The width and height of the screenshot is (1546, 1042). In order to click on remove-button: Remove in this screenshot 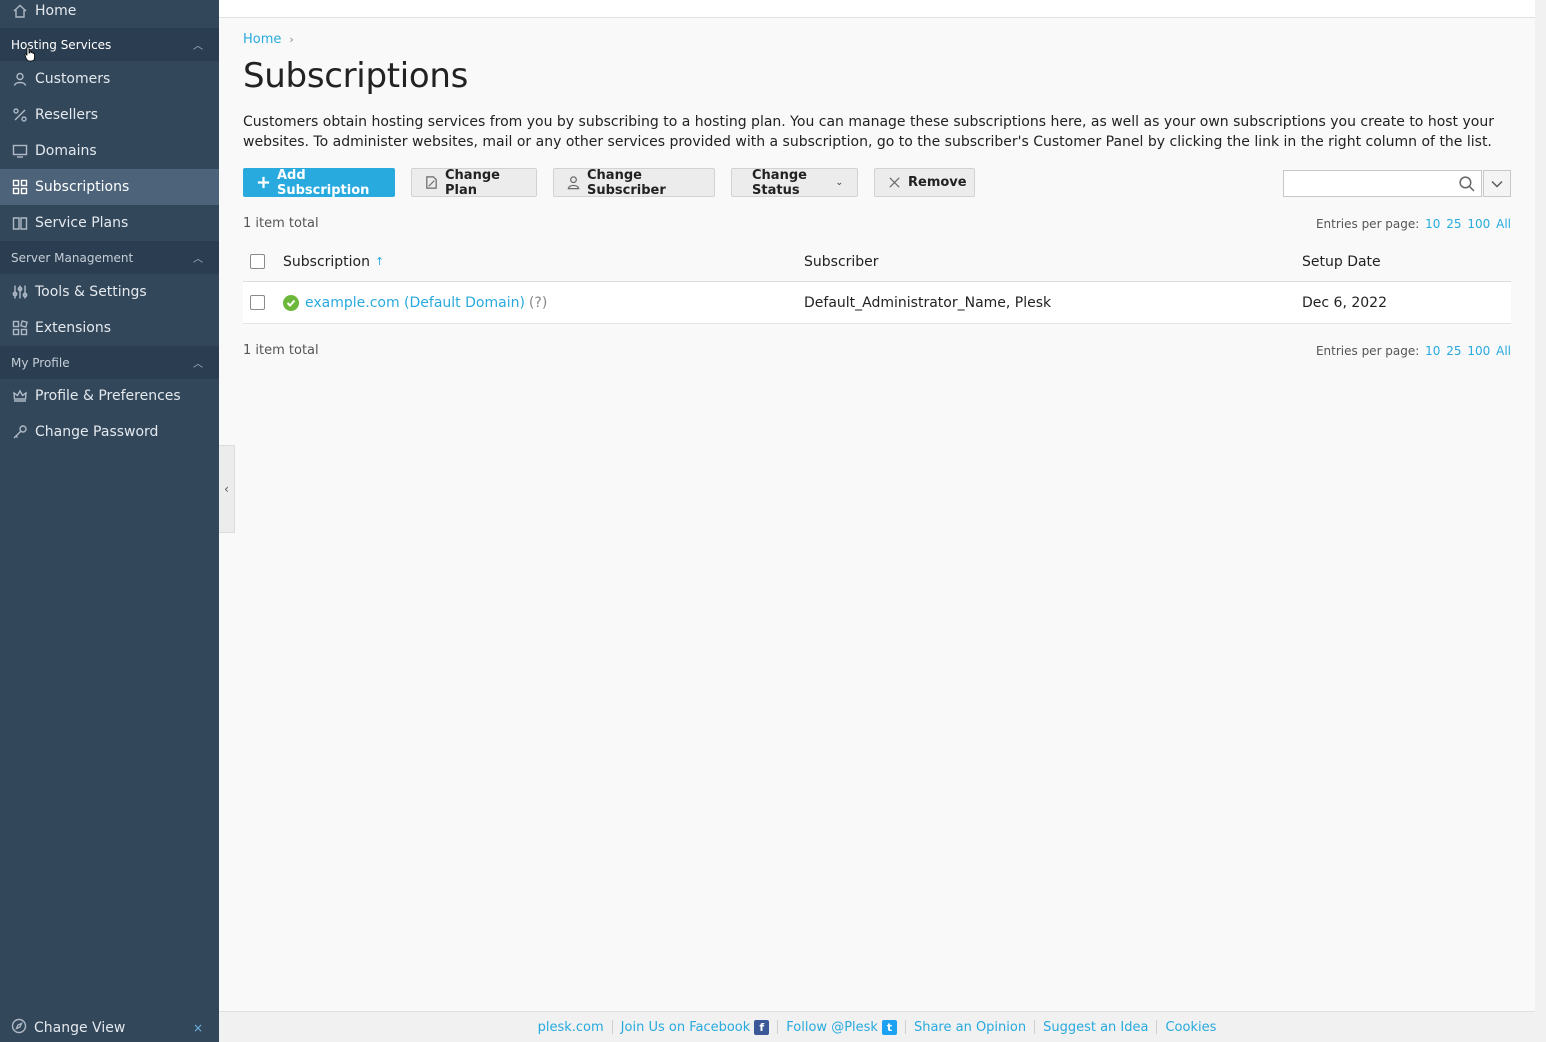, I will do `click(924, 182)`.